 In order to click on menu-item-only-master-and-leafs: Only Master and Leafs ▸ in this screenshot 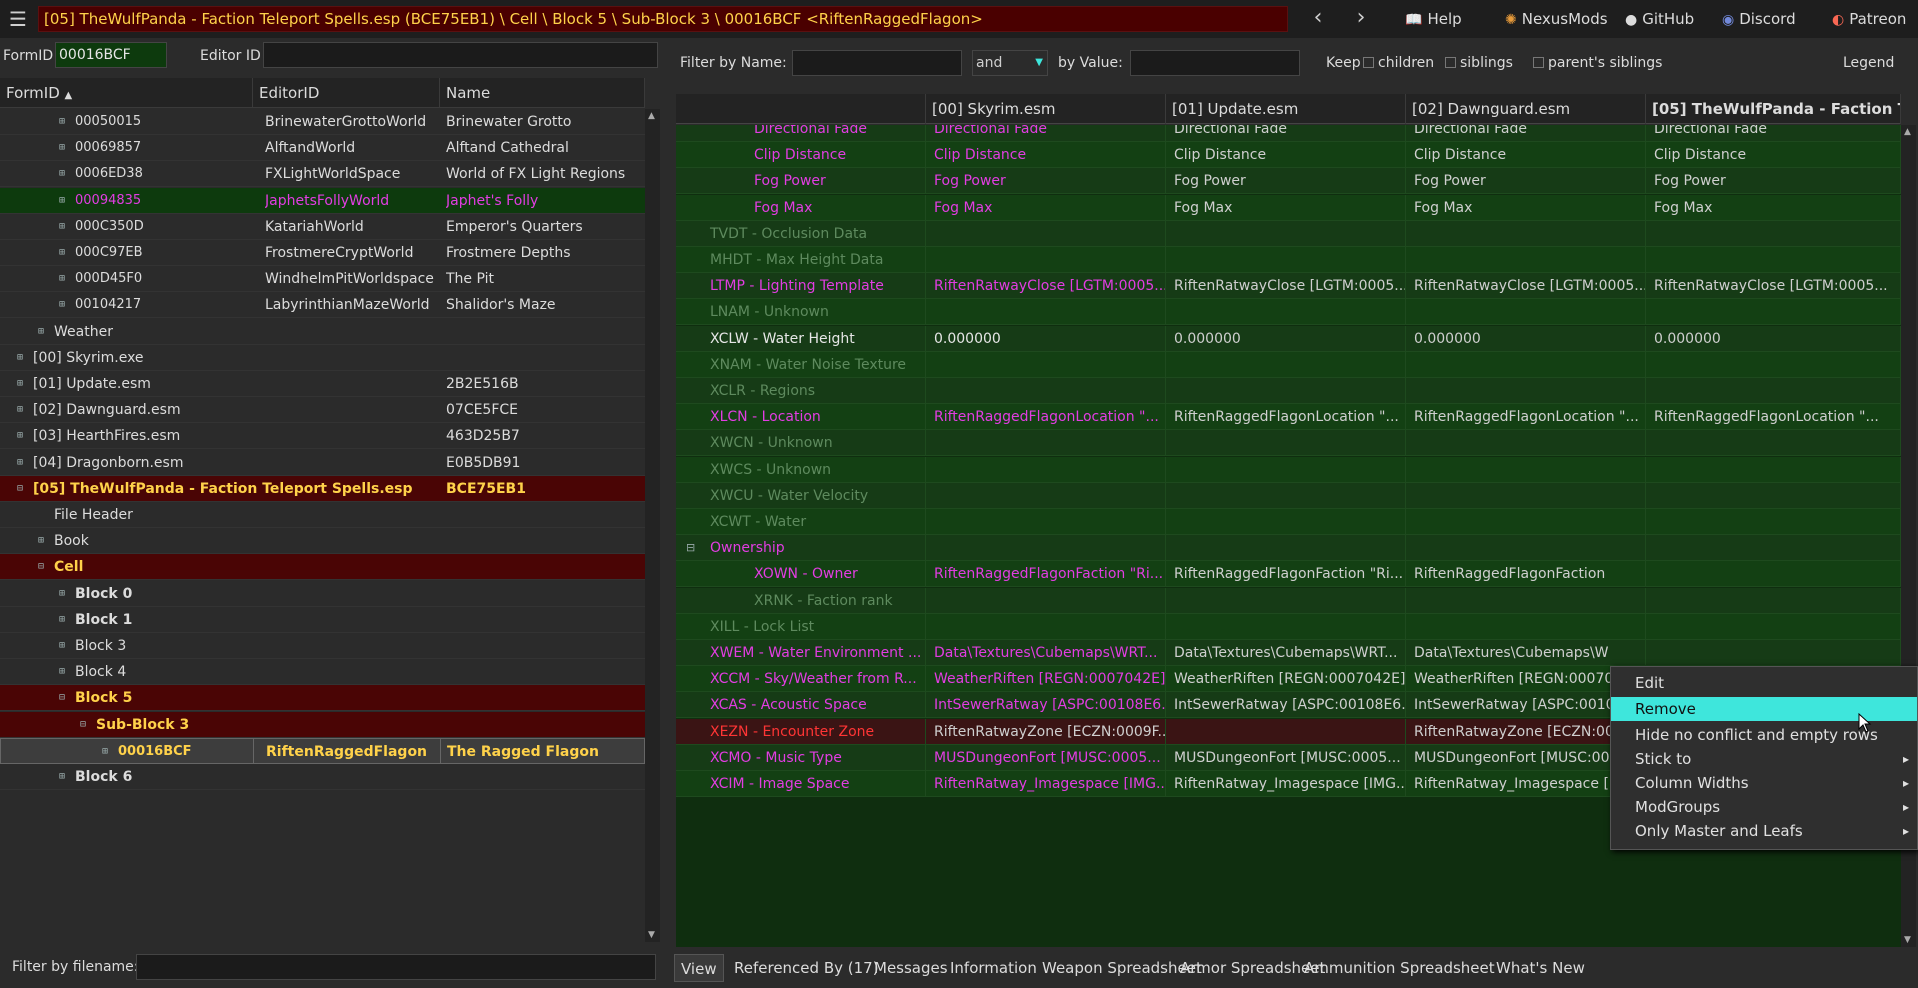, I will do `click(1764, 831)`.